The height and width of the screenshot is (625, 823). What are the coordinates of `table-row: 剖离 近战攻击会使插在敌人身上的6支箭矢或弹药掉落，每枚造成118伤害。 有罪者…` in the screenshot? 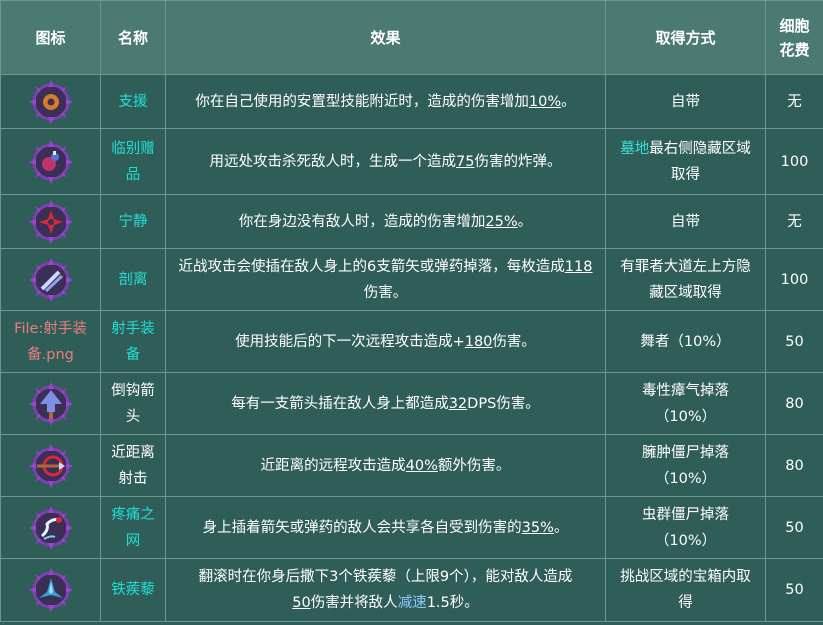 It's located at (411, 279).